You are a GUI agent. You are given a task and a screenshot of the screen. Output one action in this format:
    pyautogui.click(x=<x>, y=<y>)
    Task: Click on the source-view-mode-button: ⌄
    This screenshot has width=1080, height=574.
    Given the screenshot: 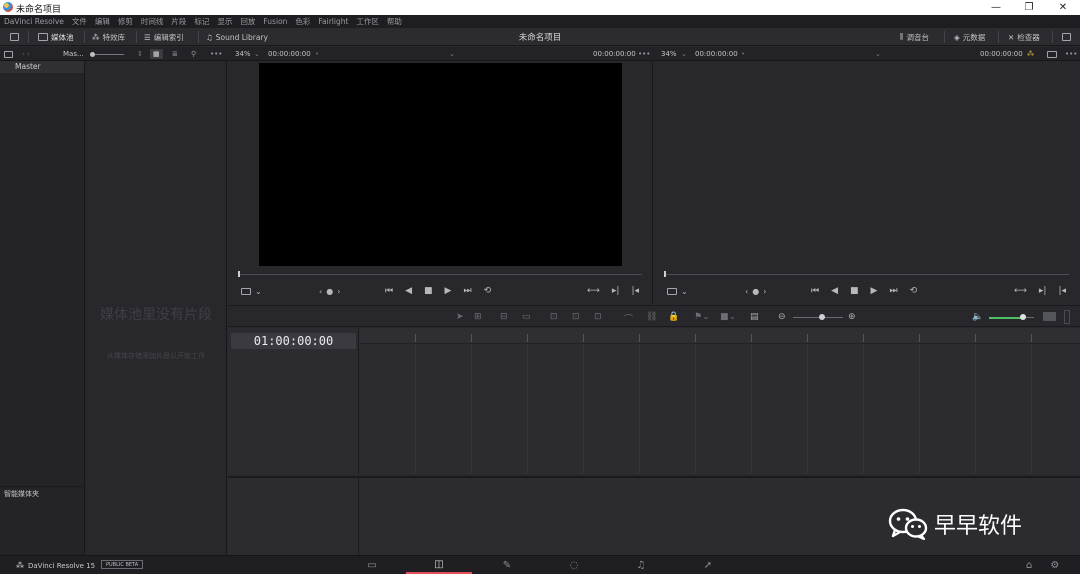 What is the action you would take?
    pyautogui.click(x=251, y=291)
    